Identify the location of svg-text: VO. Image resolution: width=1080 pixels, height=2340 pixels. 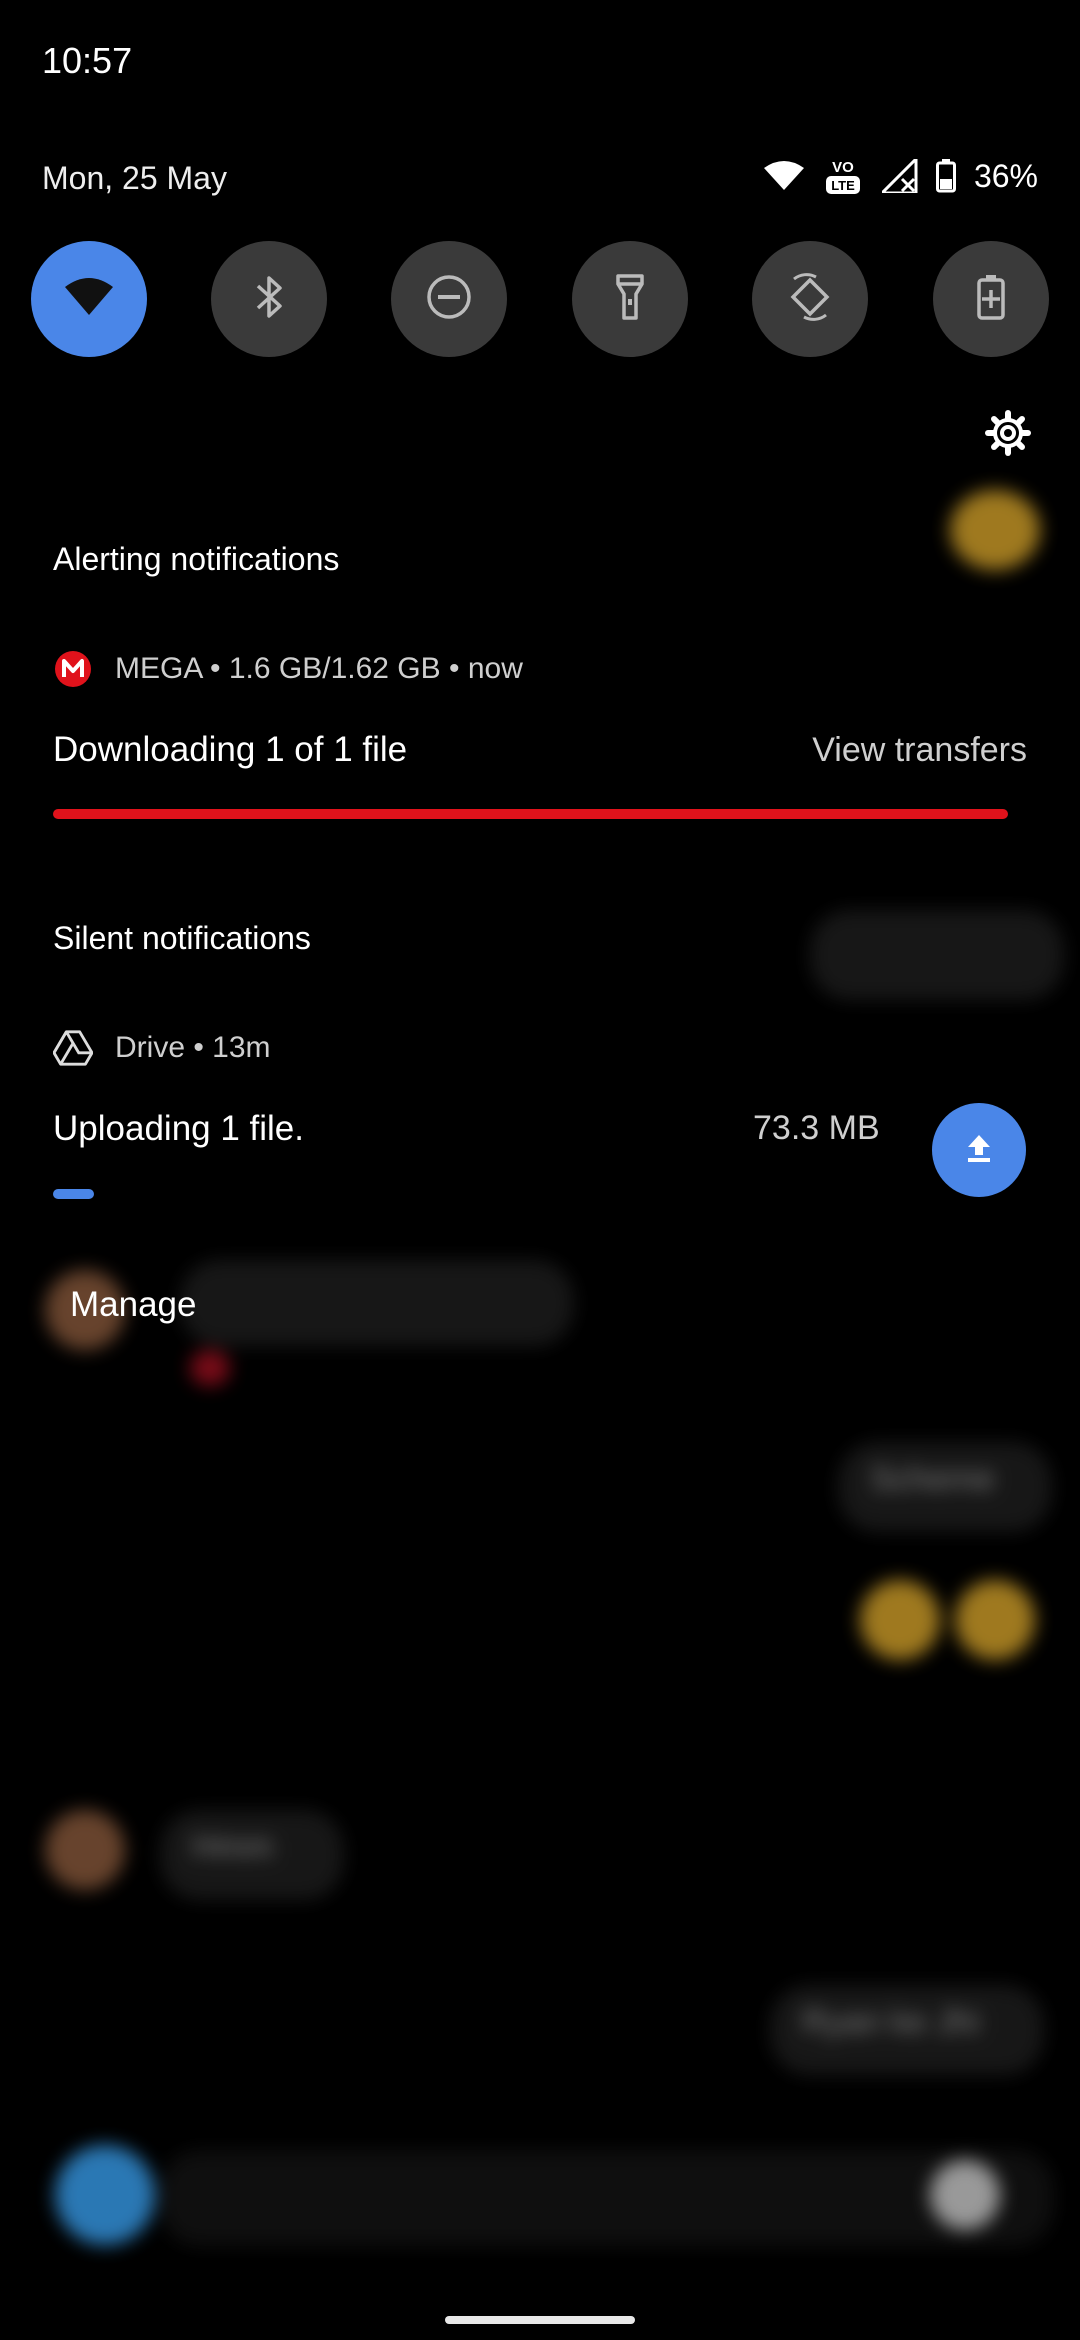
(843, 167).